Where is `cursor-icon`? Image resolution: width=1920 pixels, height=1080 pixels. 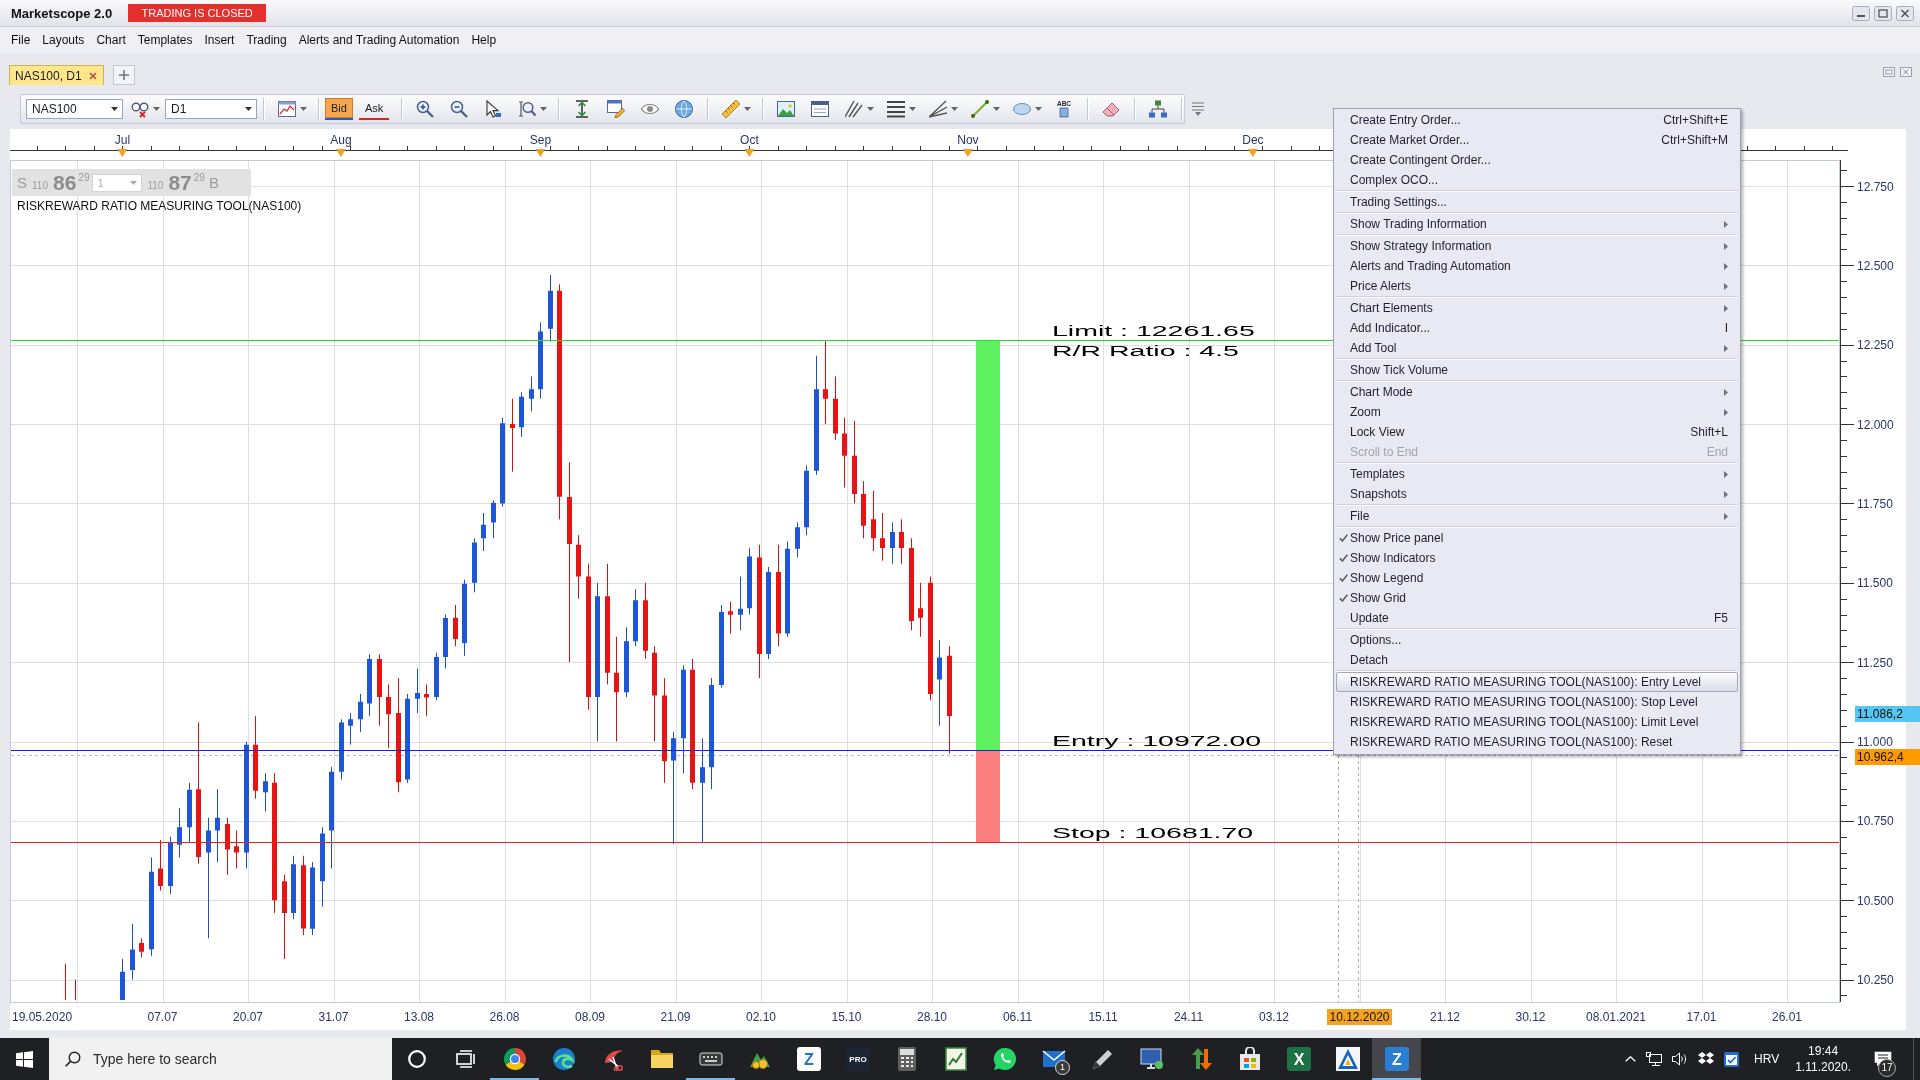
cursor-icon is located at coordinates (493, 109).